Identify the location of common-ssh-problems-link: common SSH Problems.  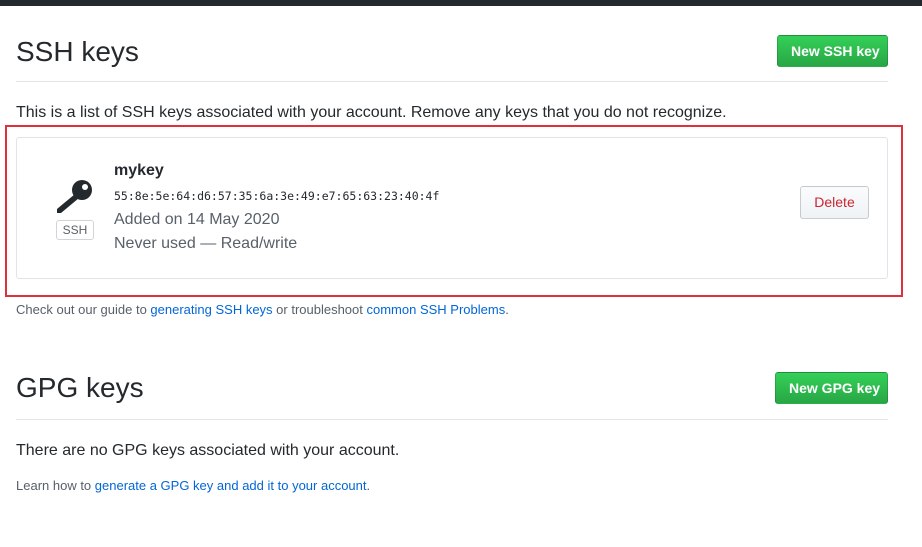
(436, 309).